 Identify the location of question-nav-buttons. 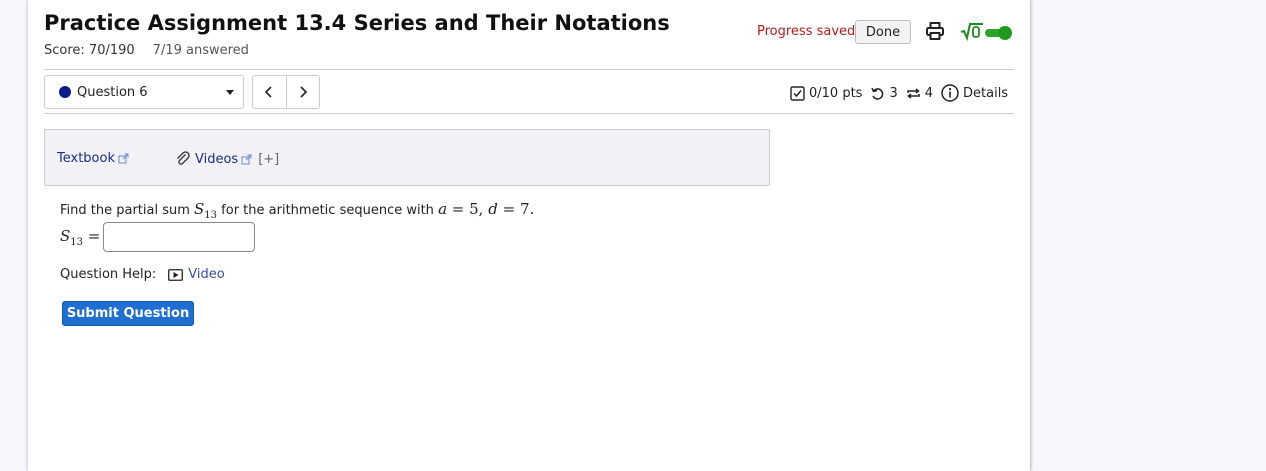
(286, 92).